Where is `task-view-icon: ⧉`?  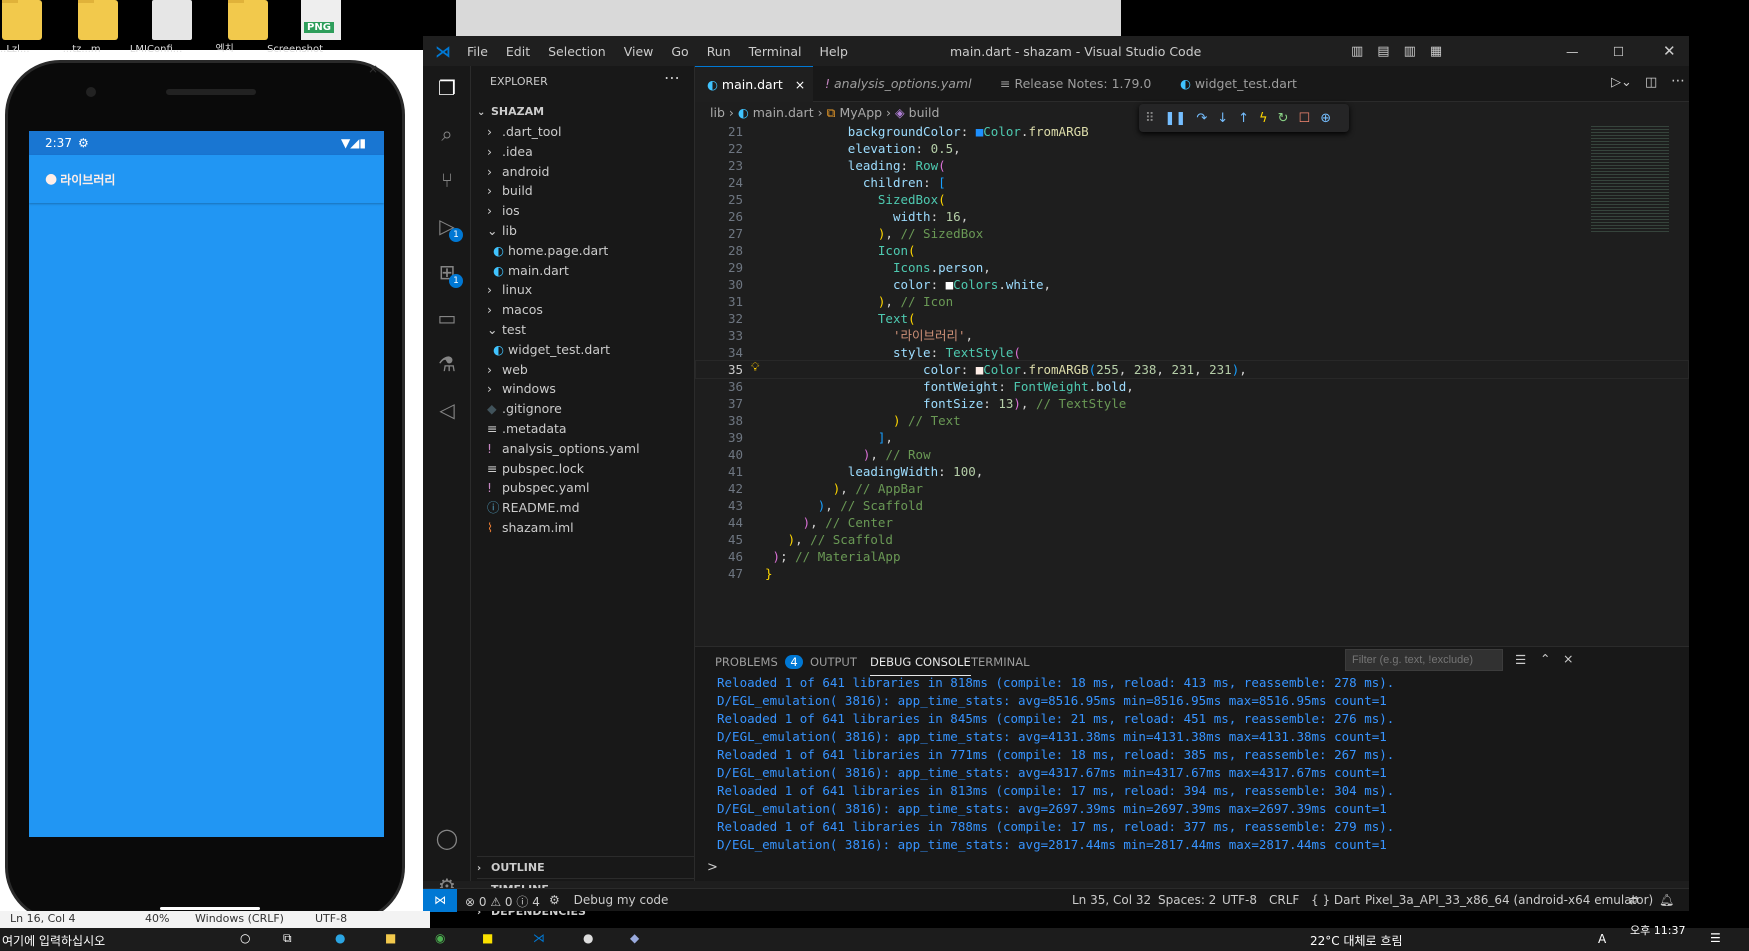 task-view-icon: ⧉ is located at coordinates (287, 938).